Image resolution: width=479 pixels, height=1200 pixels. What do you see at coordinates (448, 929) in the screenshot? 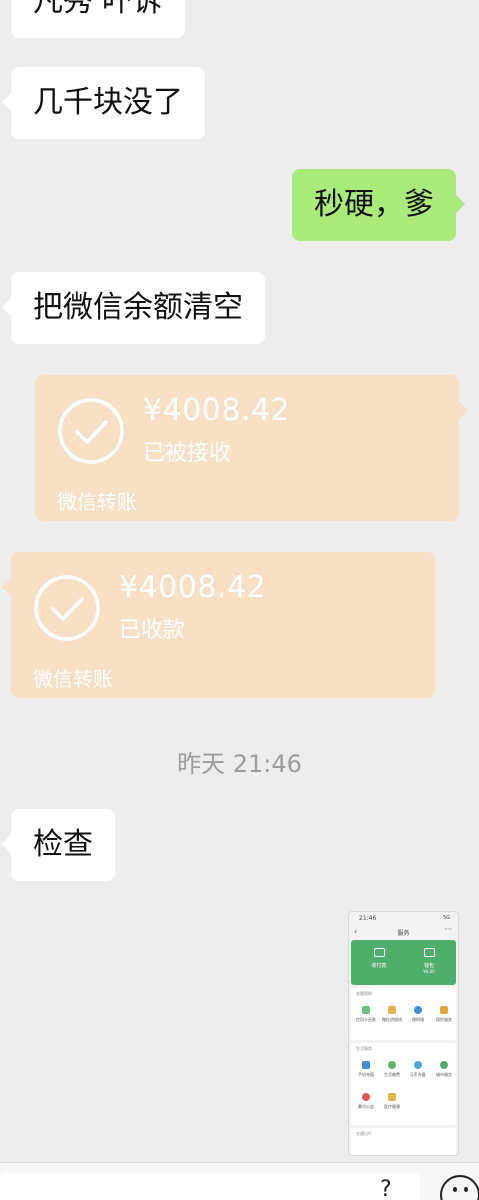
I see `thumb-more-icon: ···` at bounding box center [448, 929].